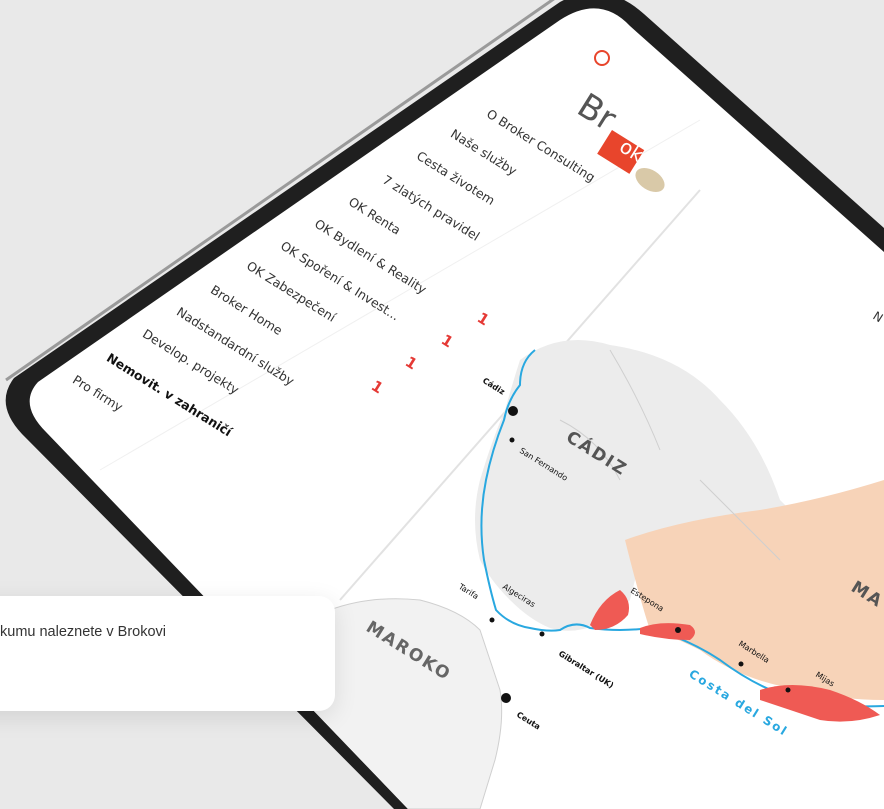  I want to click on city-dot-mijas, so click(788, 690).